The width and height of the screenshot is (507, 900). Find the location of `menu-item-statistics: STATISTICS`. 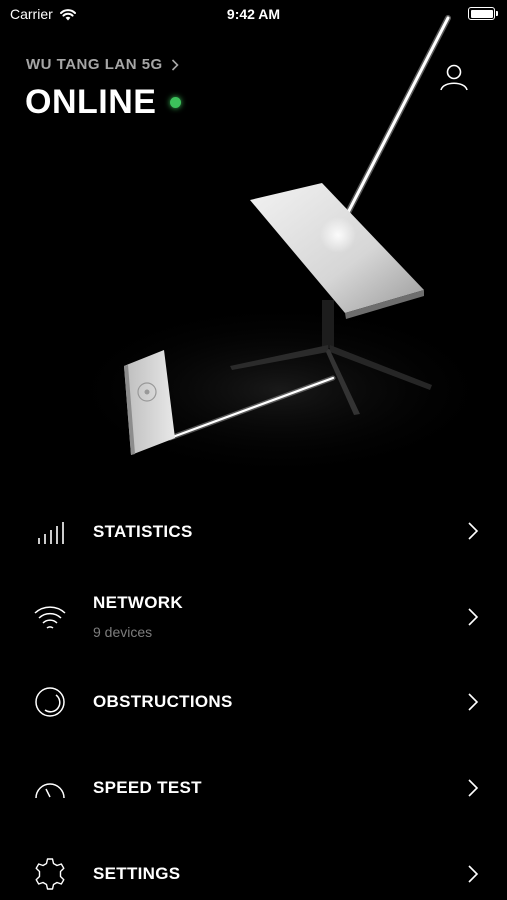

menu-item-statistics: STATISTICS is located at coordinates (253, 530).